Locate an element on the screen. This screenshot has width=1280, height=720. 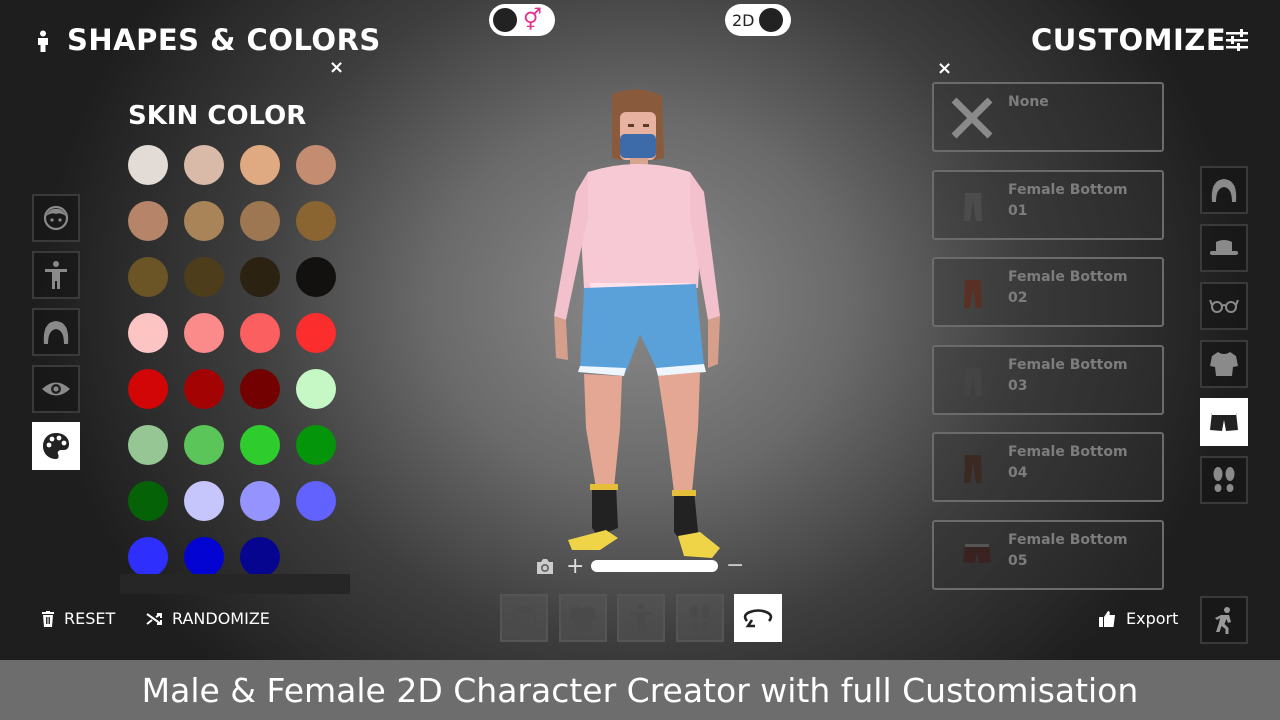
character-model is located at coordinates (640, 325).